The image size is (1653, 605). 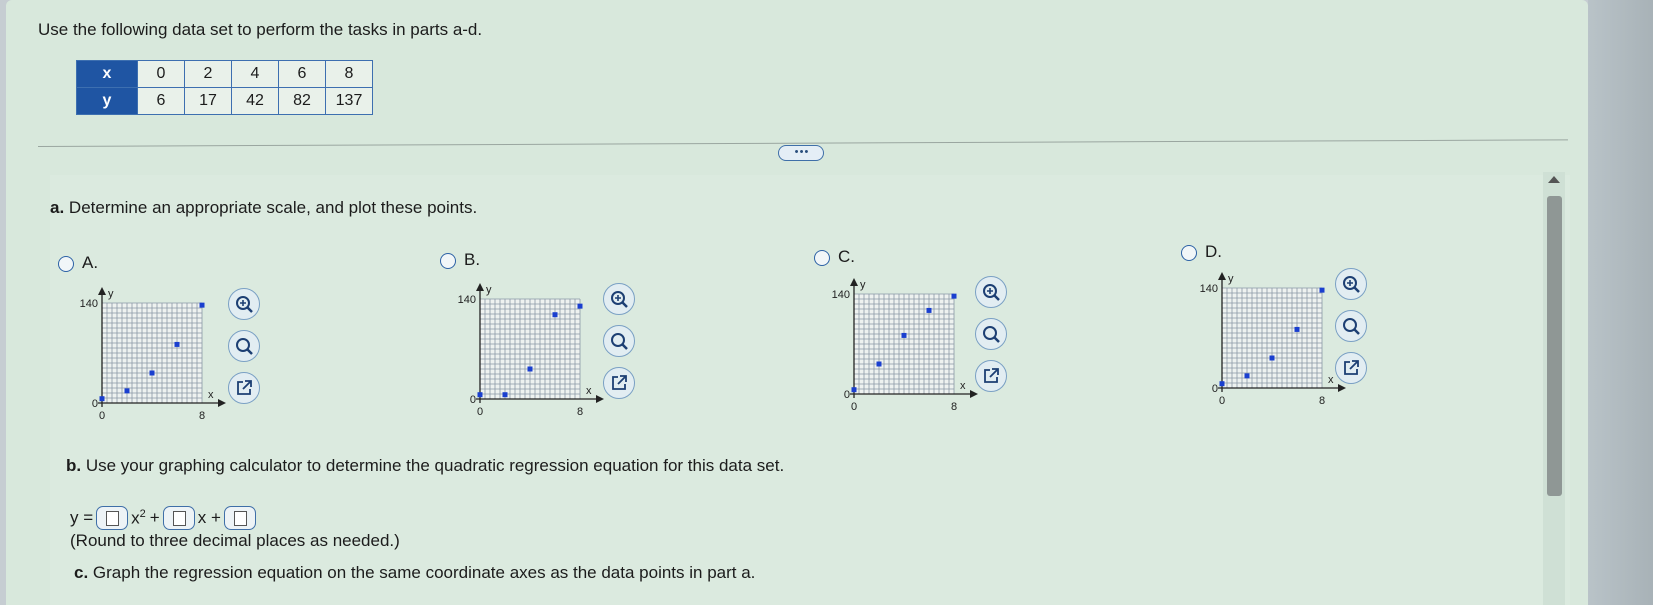 What do you see at coordinates (1273, 339) in the screenshot?
I see `option-d-graph: y 140 0 x 0 8` at bounding box center [1273, 339].